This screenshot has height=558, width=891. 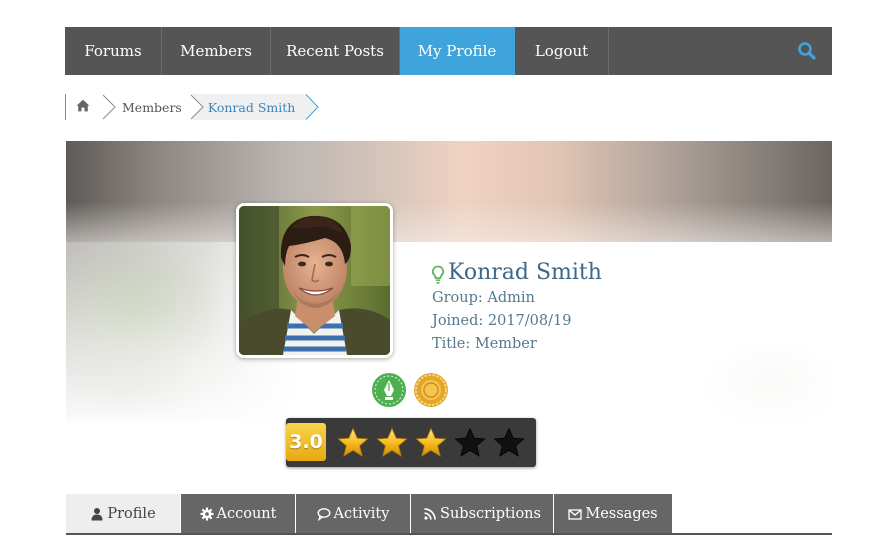 I want to click on user-rating: 3.0, so click(x=411, y=442).